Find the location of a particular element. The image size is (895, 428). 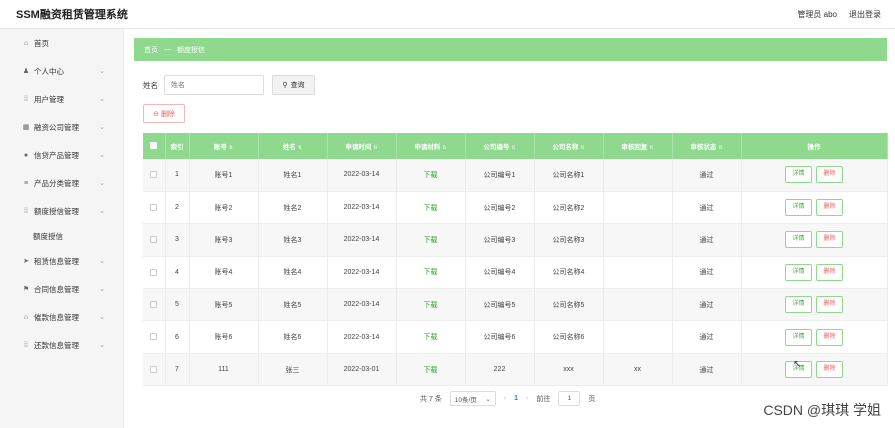

cell-index: 7 is located at coordinates (177, 370).